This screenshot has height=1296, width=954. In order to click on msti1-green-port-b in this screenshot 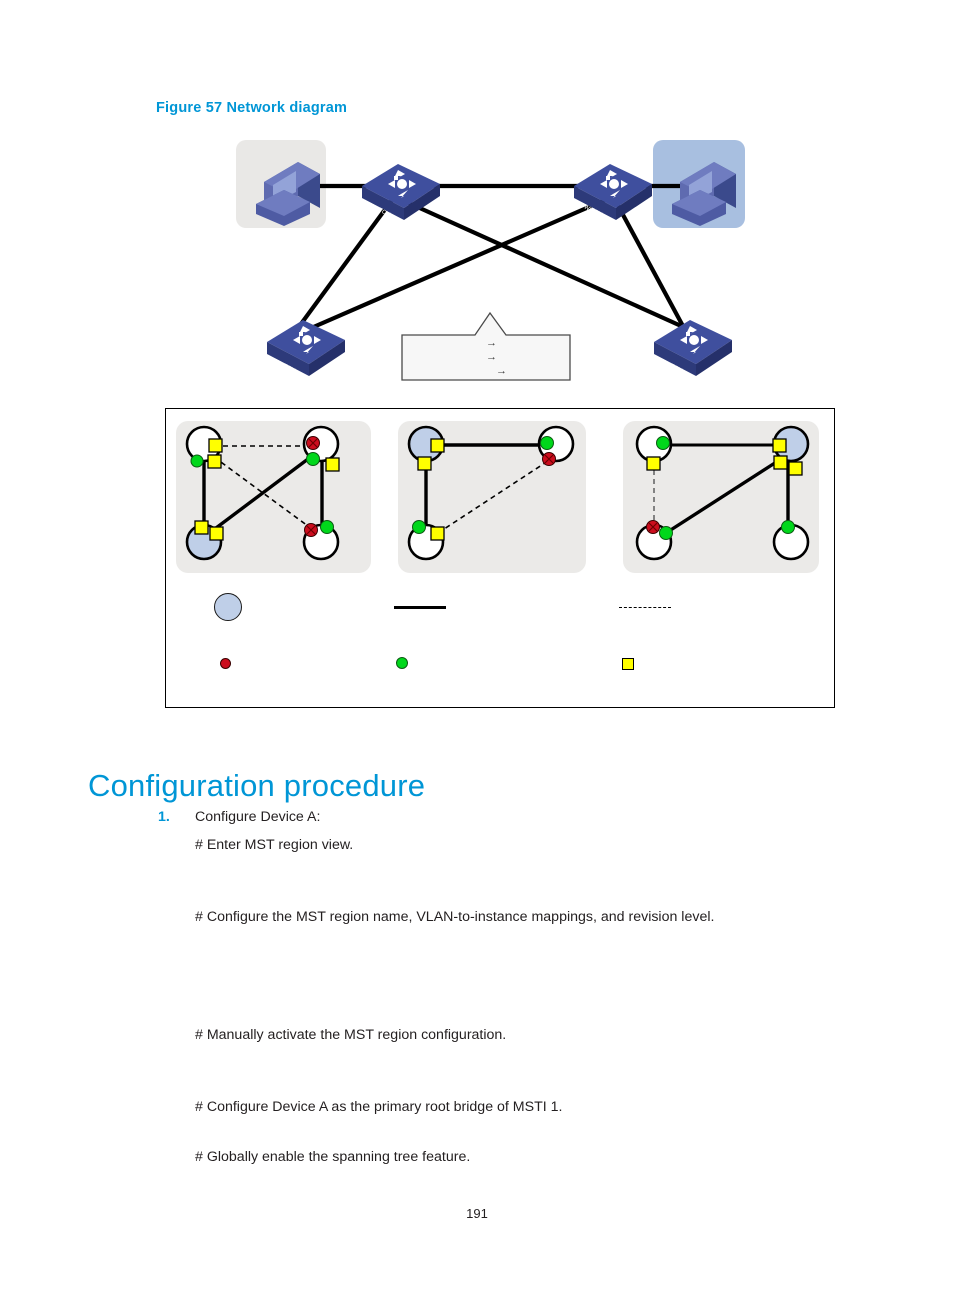, I will do `click(313, 459)`.